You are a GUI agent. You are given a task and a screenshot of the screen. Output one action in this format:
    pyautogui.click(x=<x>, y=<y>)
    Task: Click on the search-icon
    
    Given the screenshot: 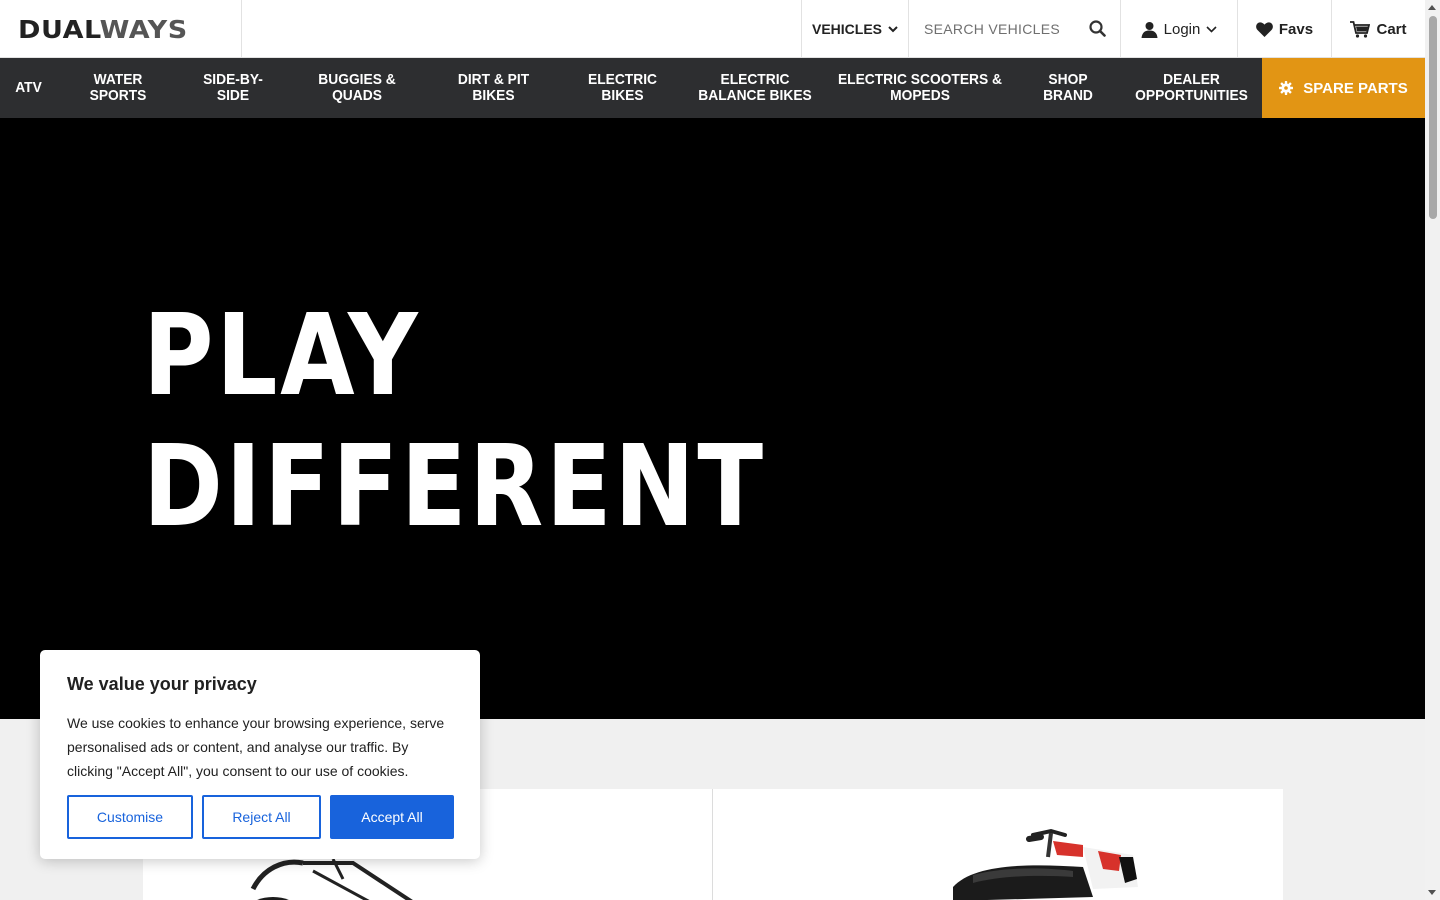 What is the action you would take?
    pyautogui.click(x=1097, y=28)
    